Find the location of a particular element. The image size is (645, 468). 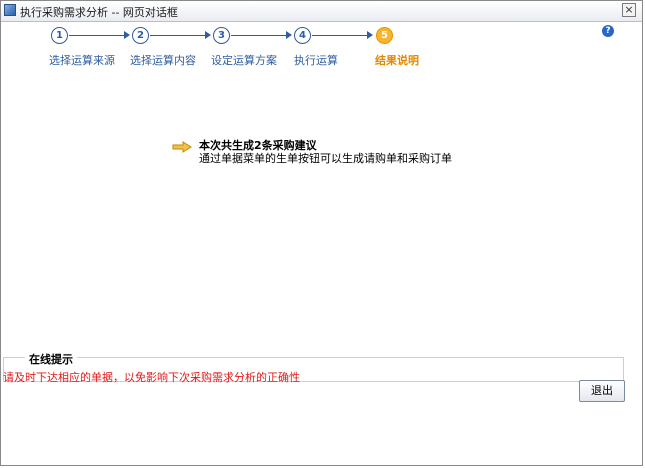

app-icon is located at coordinates (10, 10).